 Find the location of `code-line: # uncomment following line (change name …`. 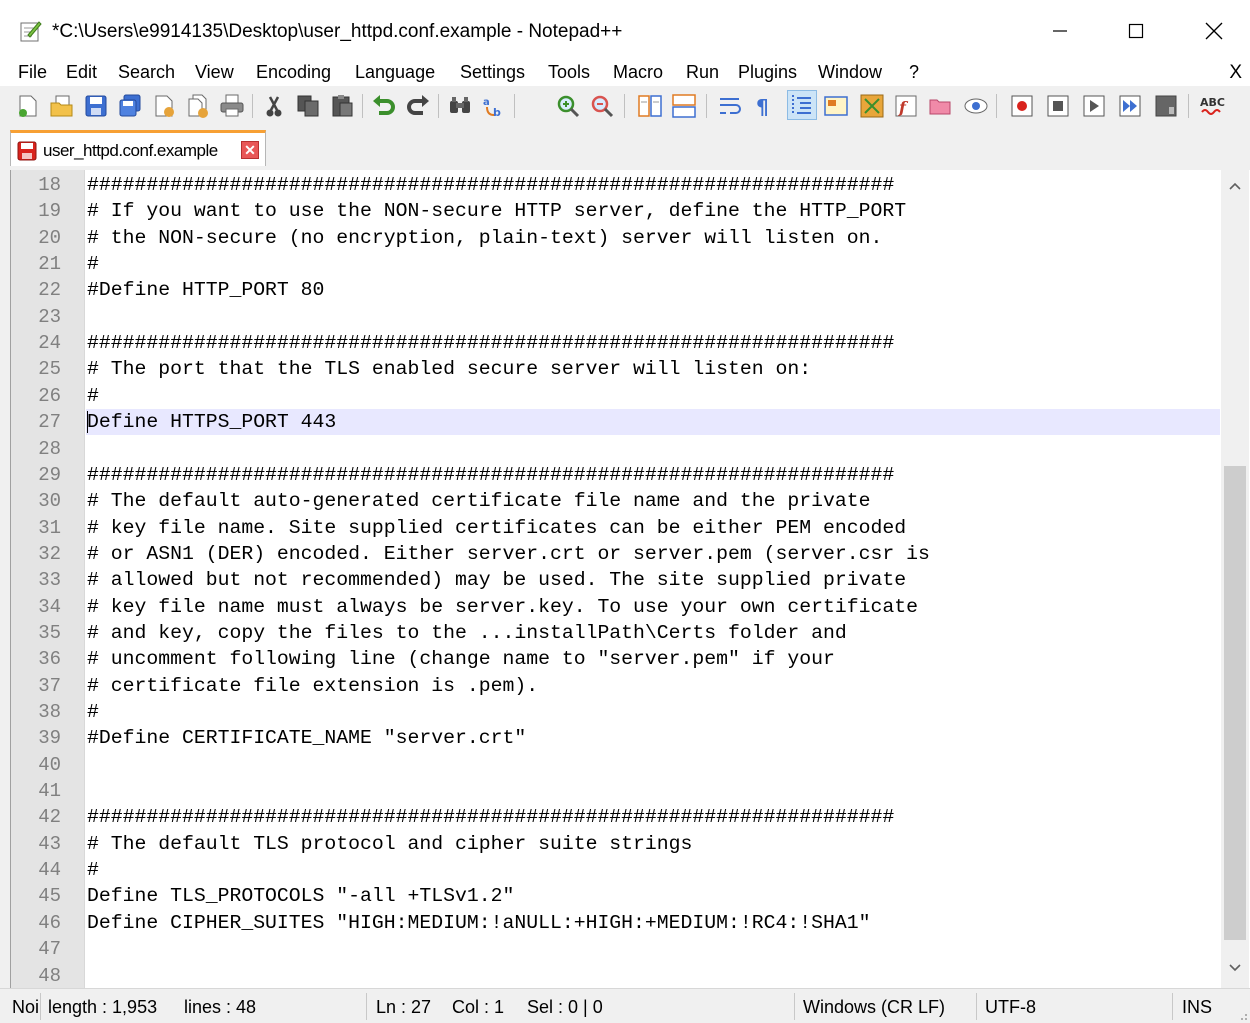

code-line: # uncomment following line (change name … is located at coordinates (461, 659).